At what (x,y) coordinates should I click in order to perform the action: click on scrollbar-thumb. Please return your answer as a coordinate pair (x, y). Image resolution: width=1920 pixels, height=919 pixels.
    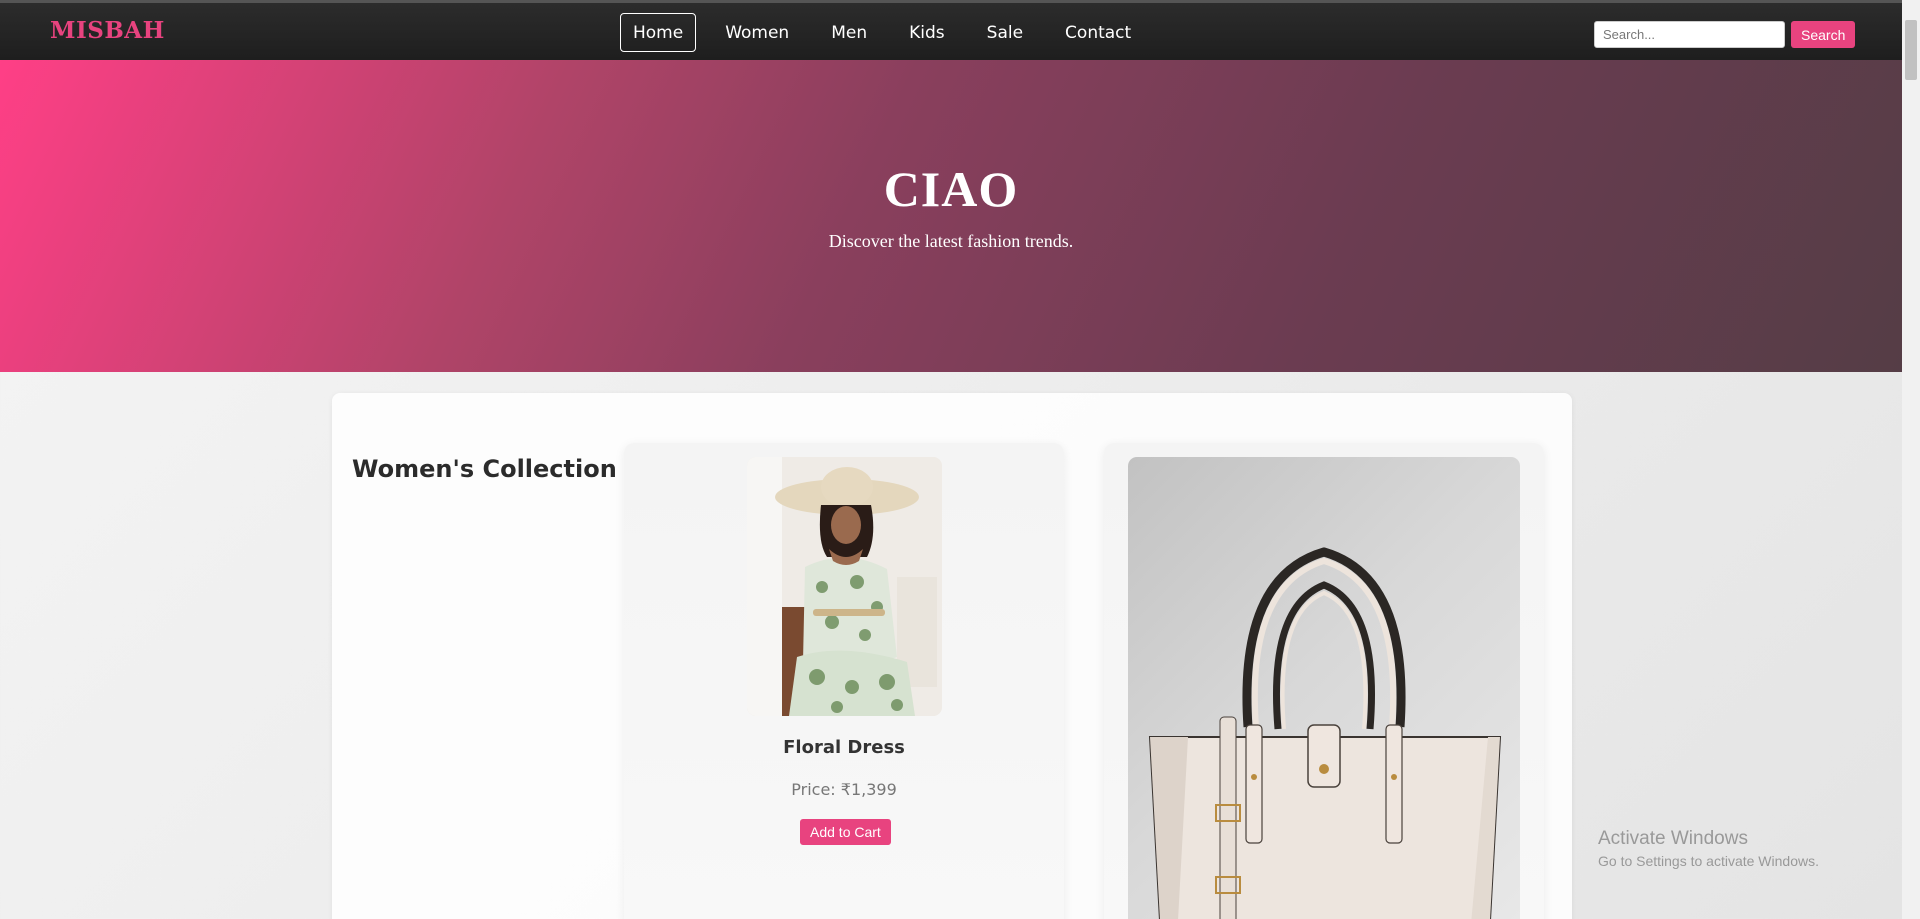
    Looking at the image, I should click on (1911, 50).